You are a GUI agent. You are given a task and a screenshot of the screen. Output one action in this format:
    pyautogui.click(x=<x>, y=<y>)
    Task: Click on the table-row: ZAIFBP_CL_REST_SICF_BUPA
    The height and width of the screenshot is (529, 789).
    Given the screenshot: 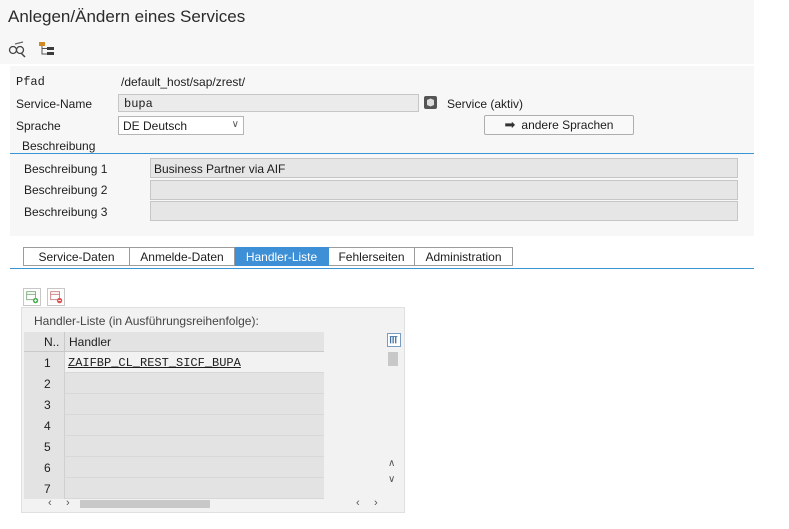 What is the action you would take?
    pyautogui.click(x=194, y=362)
    